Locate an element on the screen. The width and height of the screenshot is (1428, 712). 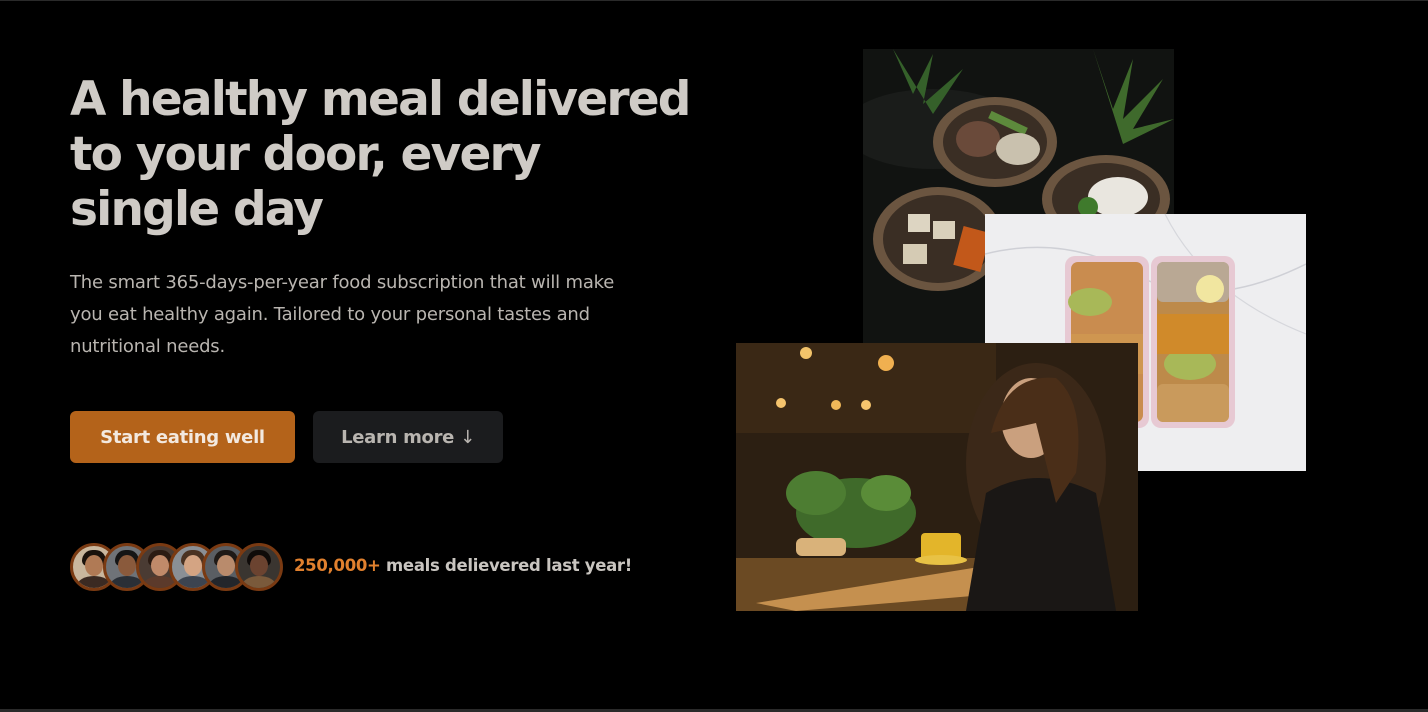
meals-delivered-text: 250,000+ meals delievered last year! is located at coordinates (463, 565).